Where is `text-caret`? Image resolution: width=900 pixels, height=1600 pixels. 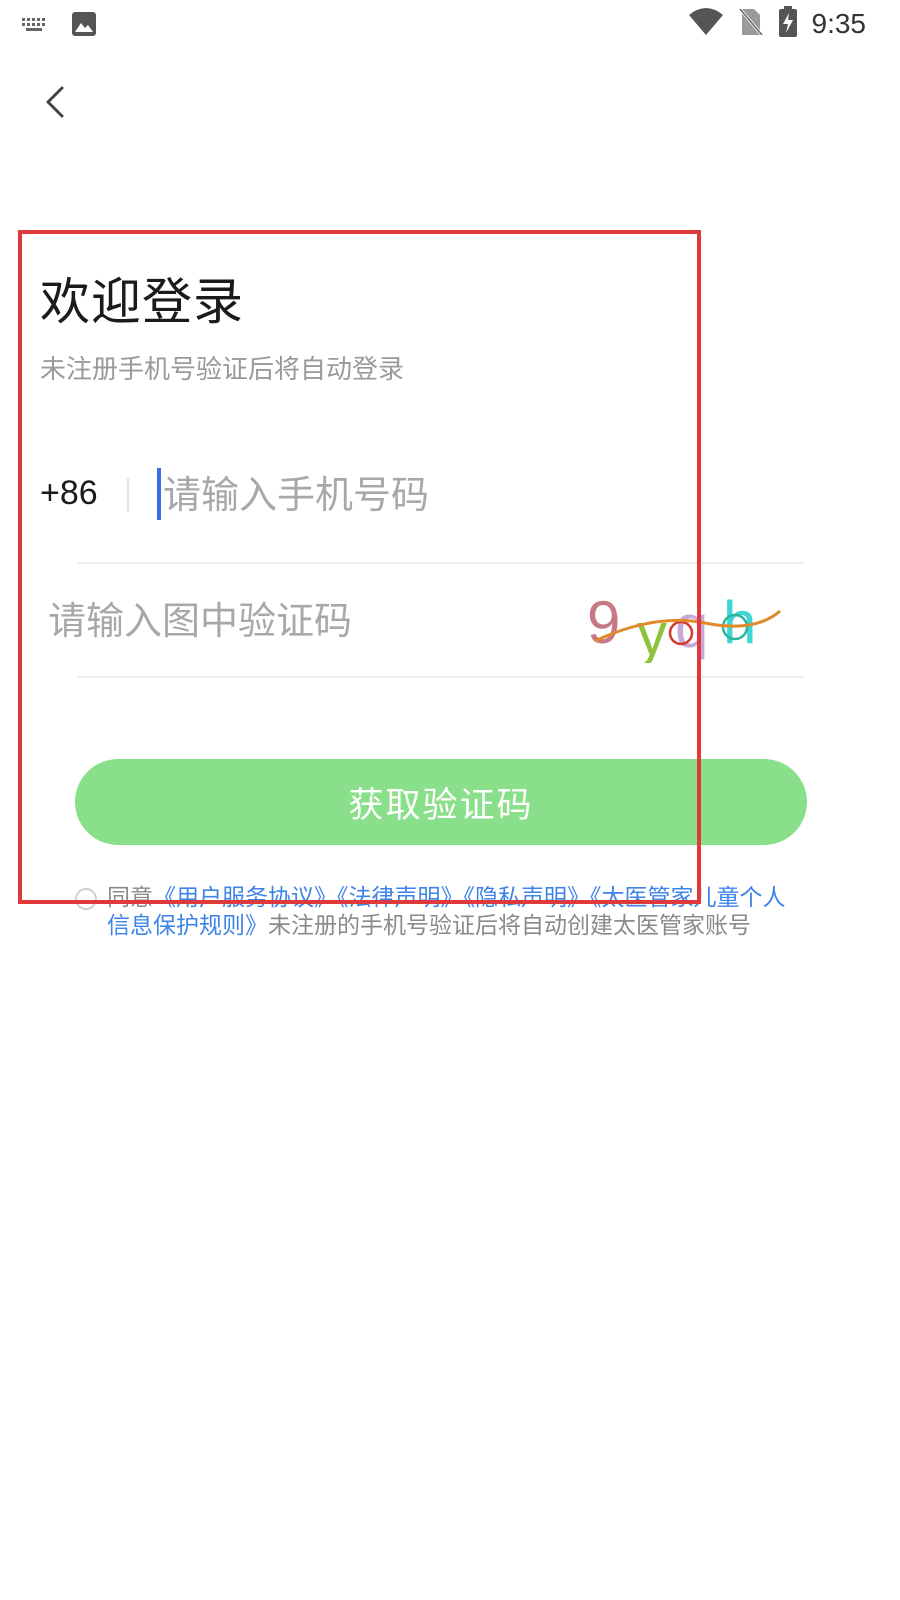
text-caret is located at coordinates (159, 494).